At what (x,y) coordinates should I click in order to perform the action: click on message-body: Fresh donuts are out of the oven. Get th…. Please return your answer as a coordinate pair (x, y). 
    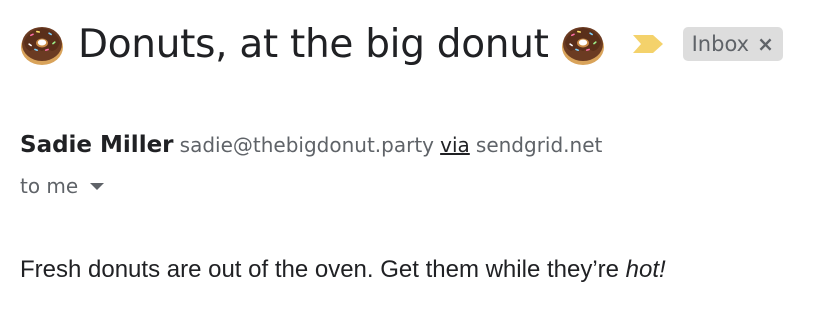
    Looking at the image, I should click on (343, 270).